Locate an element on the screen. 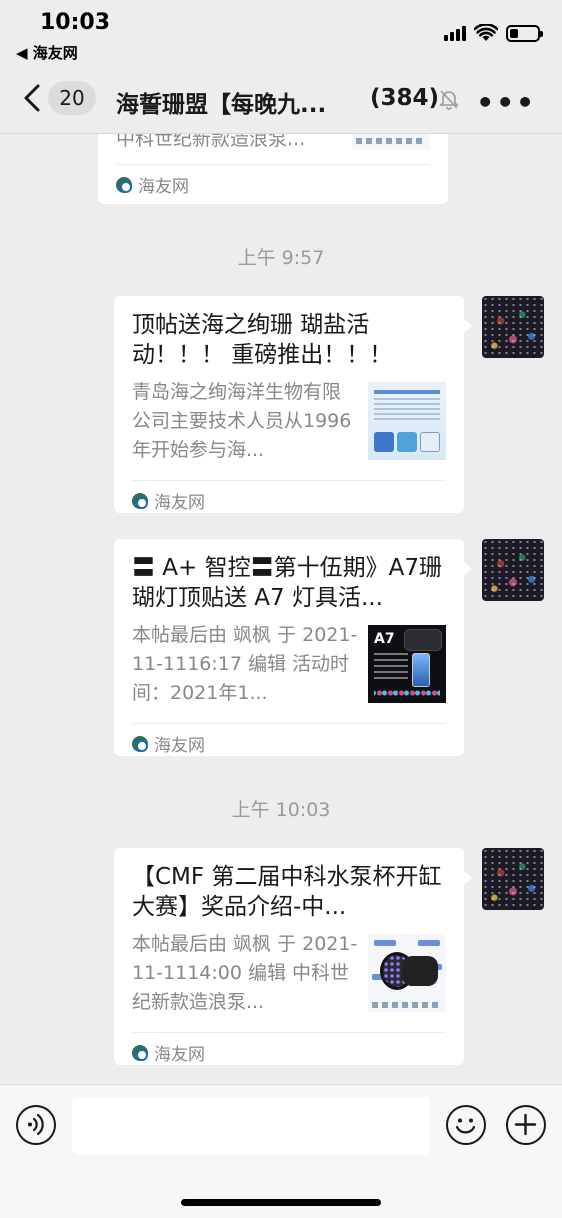 This screenshot has width=562, height=1218. a7-lamp-thumbnail: A7 is located at coordinates (407, 664).